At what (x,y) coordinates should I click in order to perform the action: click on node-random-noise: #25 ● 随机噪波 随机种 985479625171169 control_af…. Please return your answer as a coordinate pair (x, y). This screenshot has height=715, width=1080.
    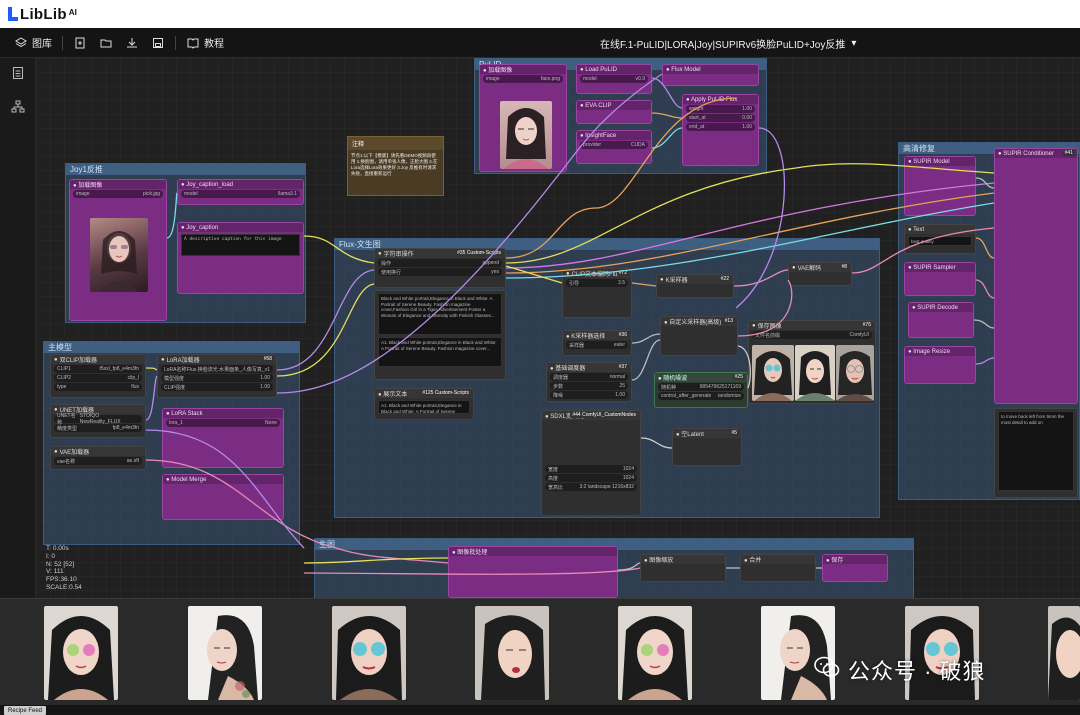
    Looking at the image, I should click on (701, 390).